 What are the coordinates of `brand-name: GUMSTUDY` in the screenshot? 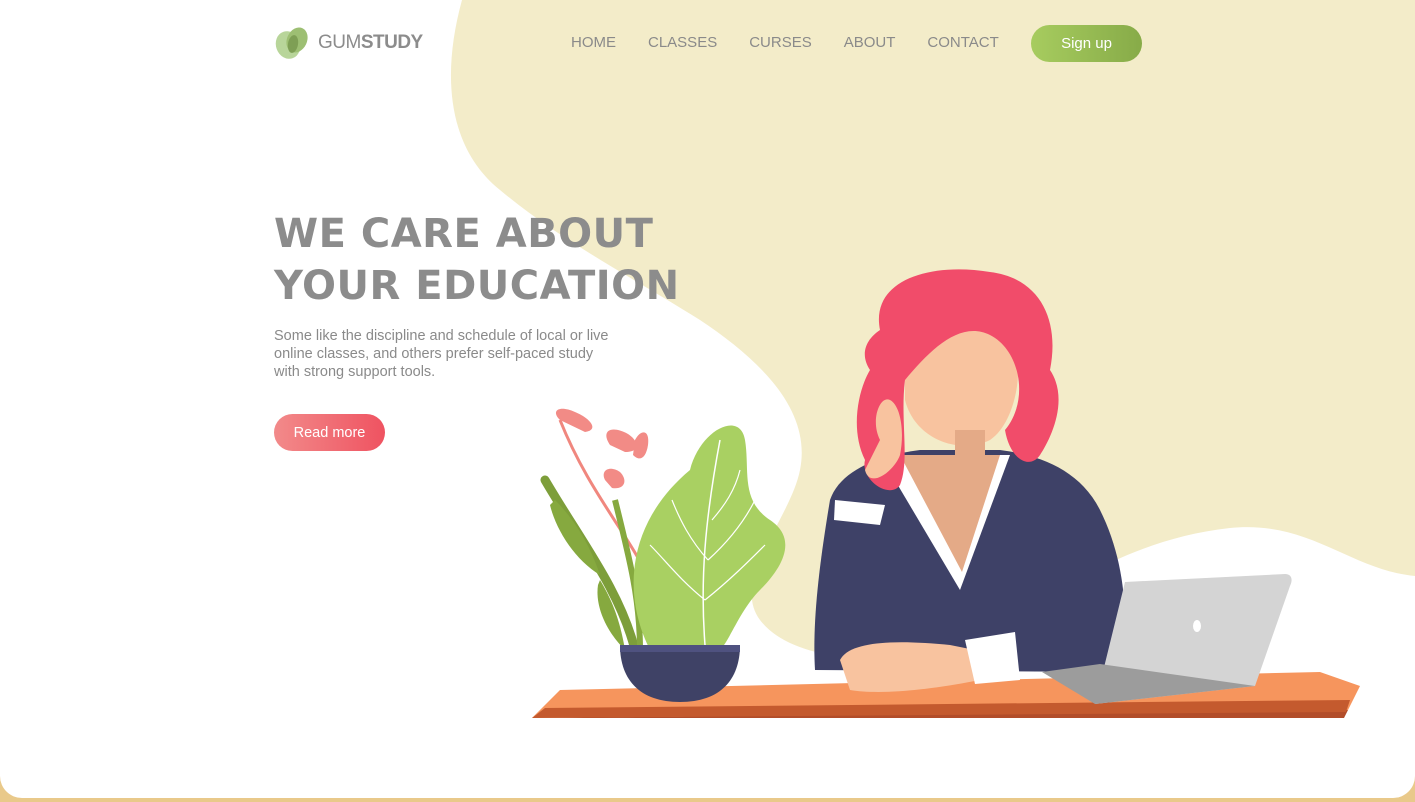 It's located at (370, 43).